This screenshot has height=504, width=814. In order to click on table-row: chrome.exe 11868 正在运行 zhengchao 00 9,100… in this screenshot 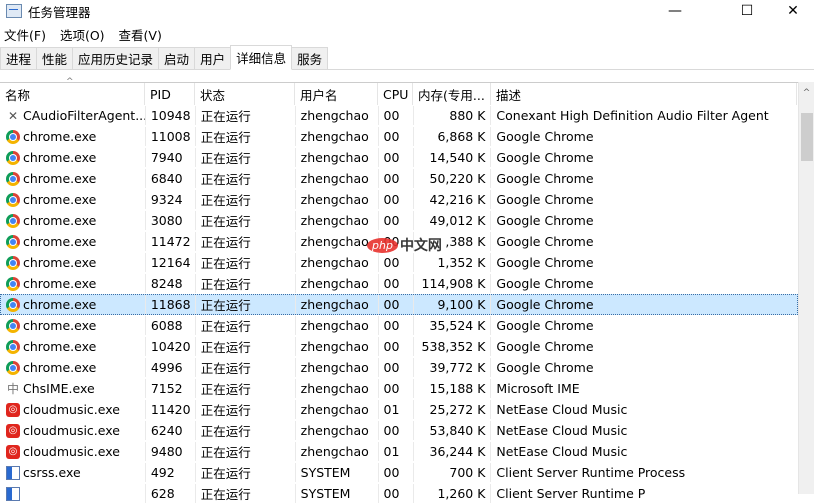, I will do `click(399, 304)`.